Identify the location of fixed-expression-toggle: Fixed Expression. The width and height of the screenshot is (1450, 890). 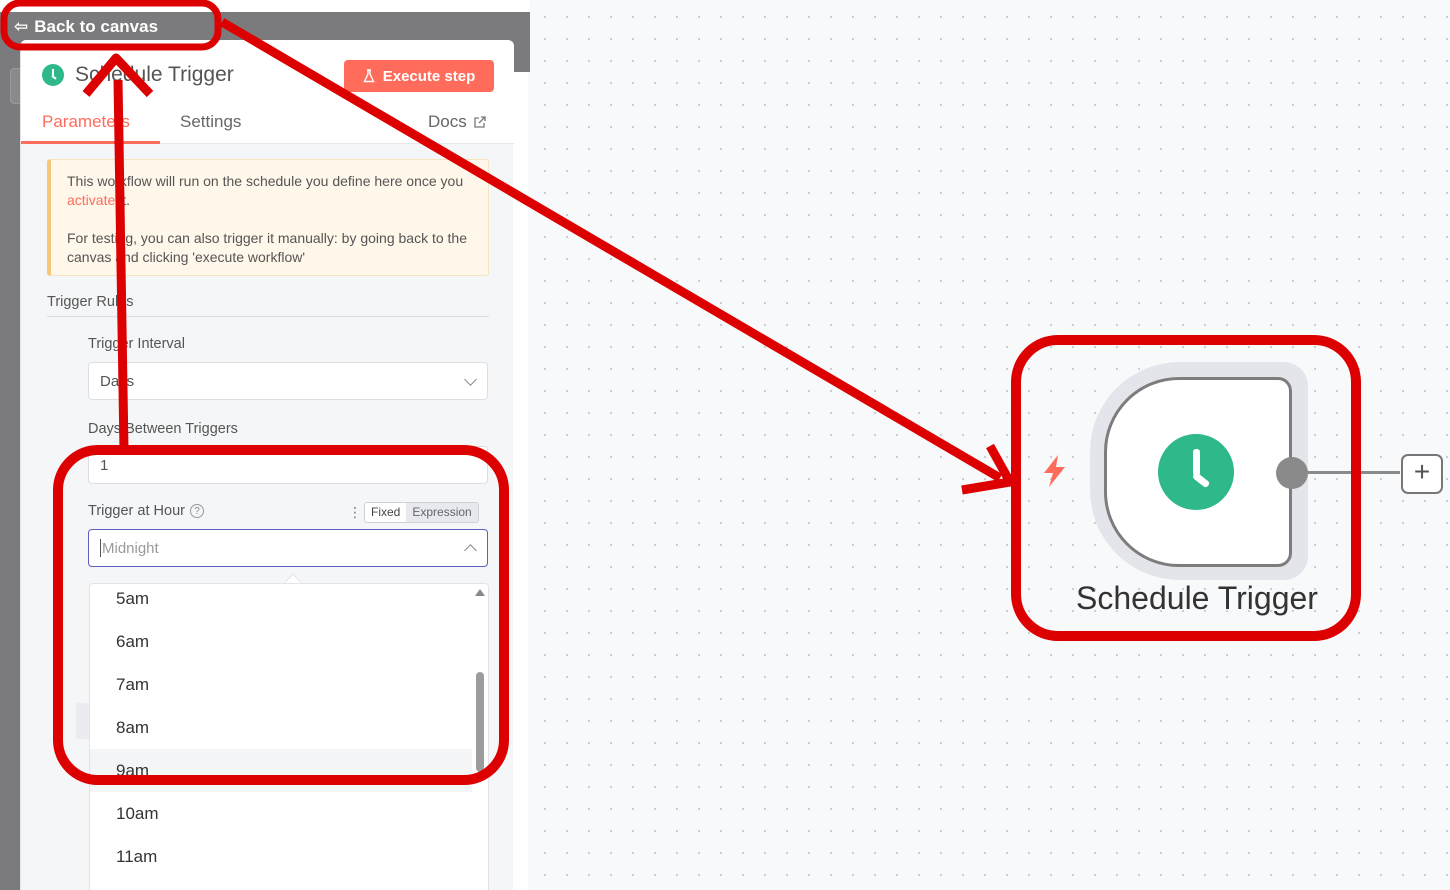
(421, 512).